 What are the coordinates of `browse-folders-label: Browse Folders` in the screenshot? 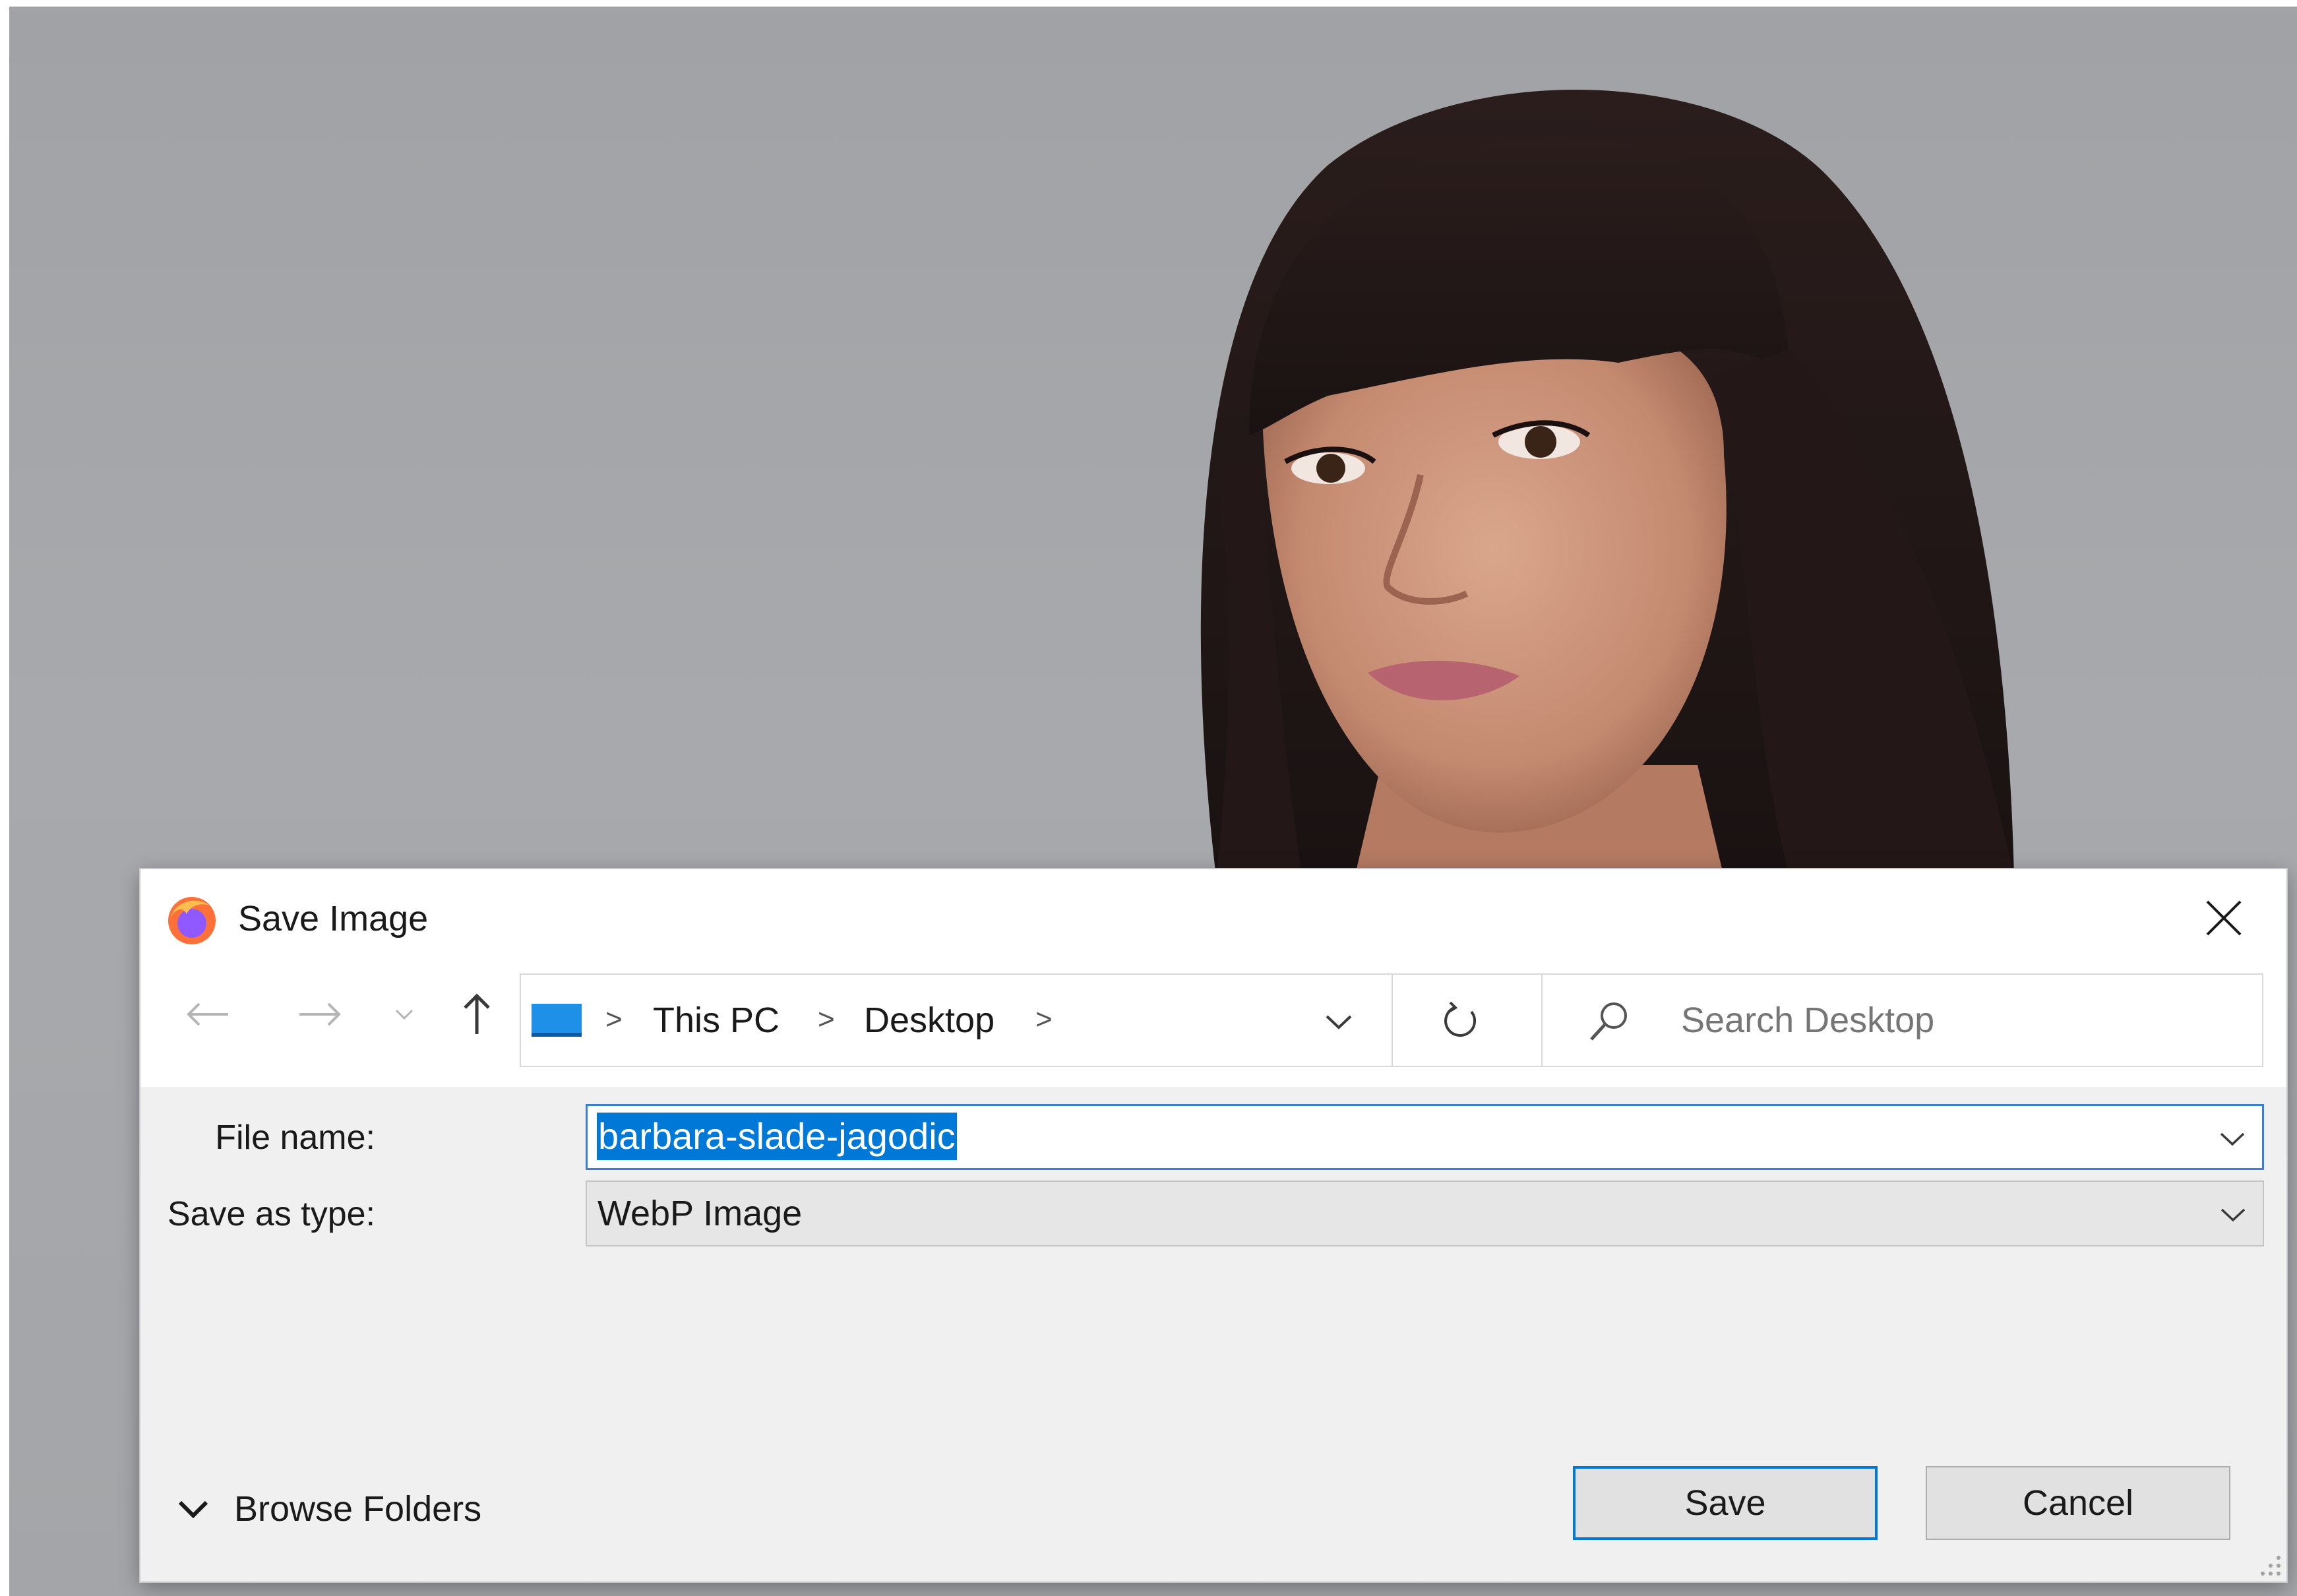 It's located at (358, 1509).